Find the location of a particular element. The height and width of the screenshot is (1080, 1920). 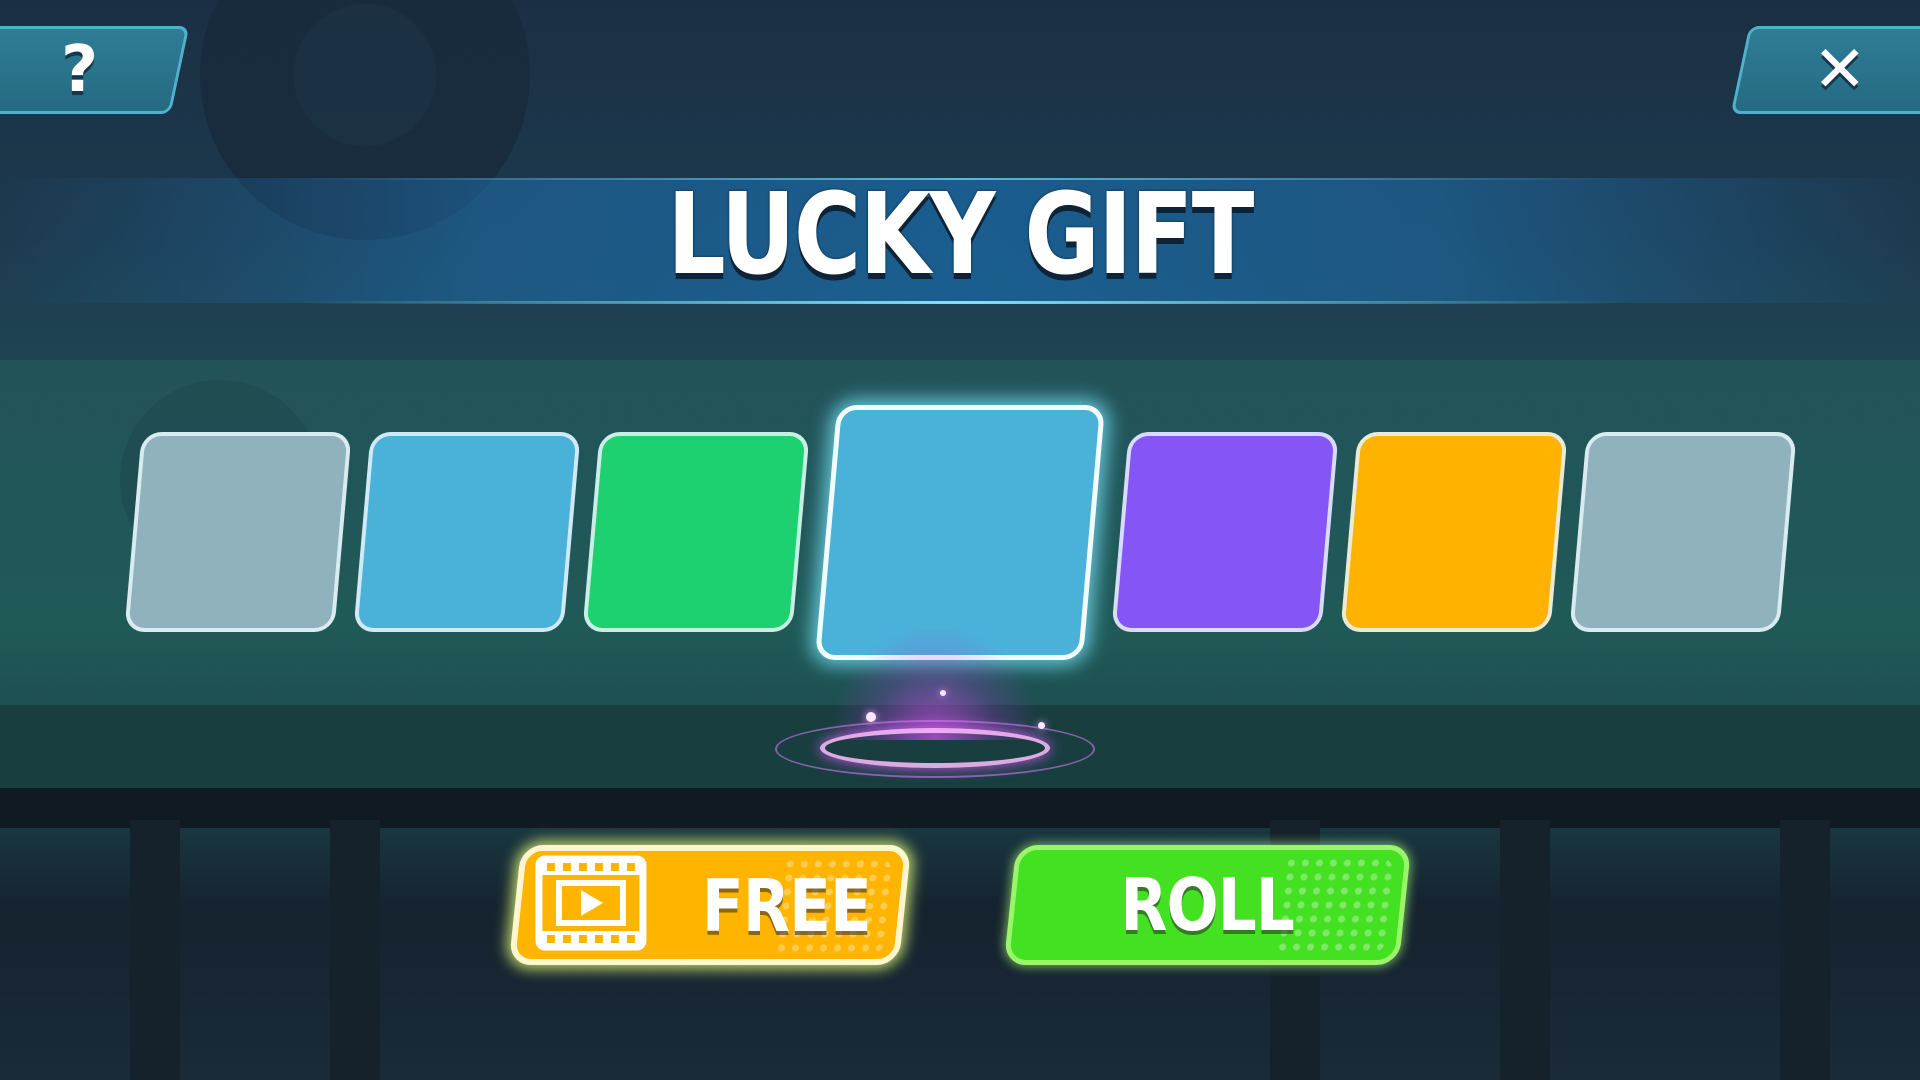

roll-button-label: ROLL is located at coordinates (1207, 905).